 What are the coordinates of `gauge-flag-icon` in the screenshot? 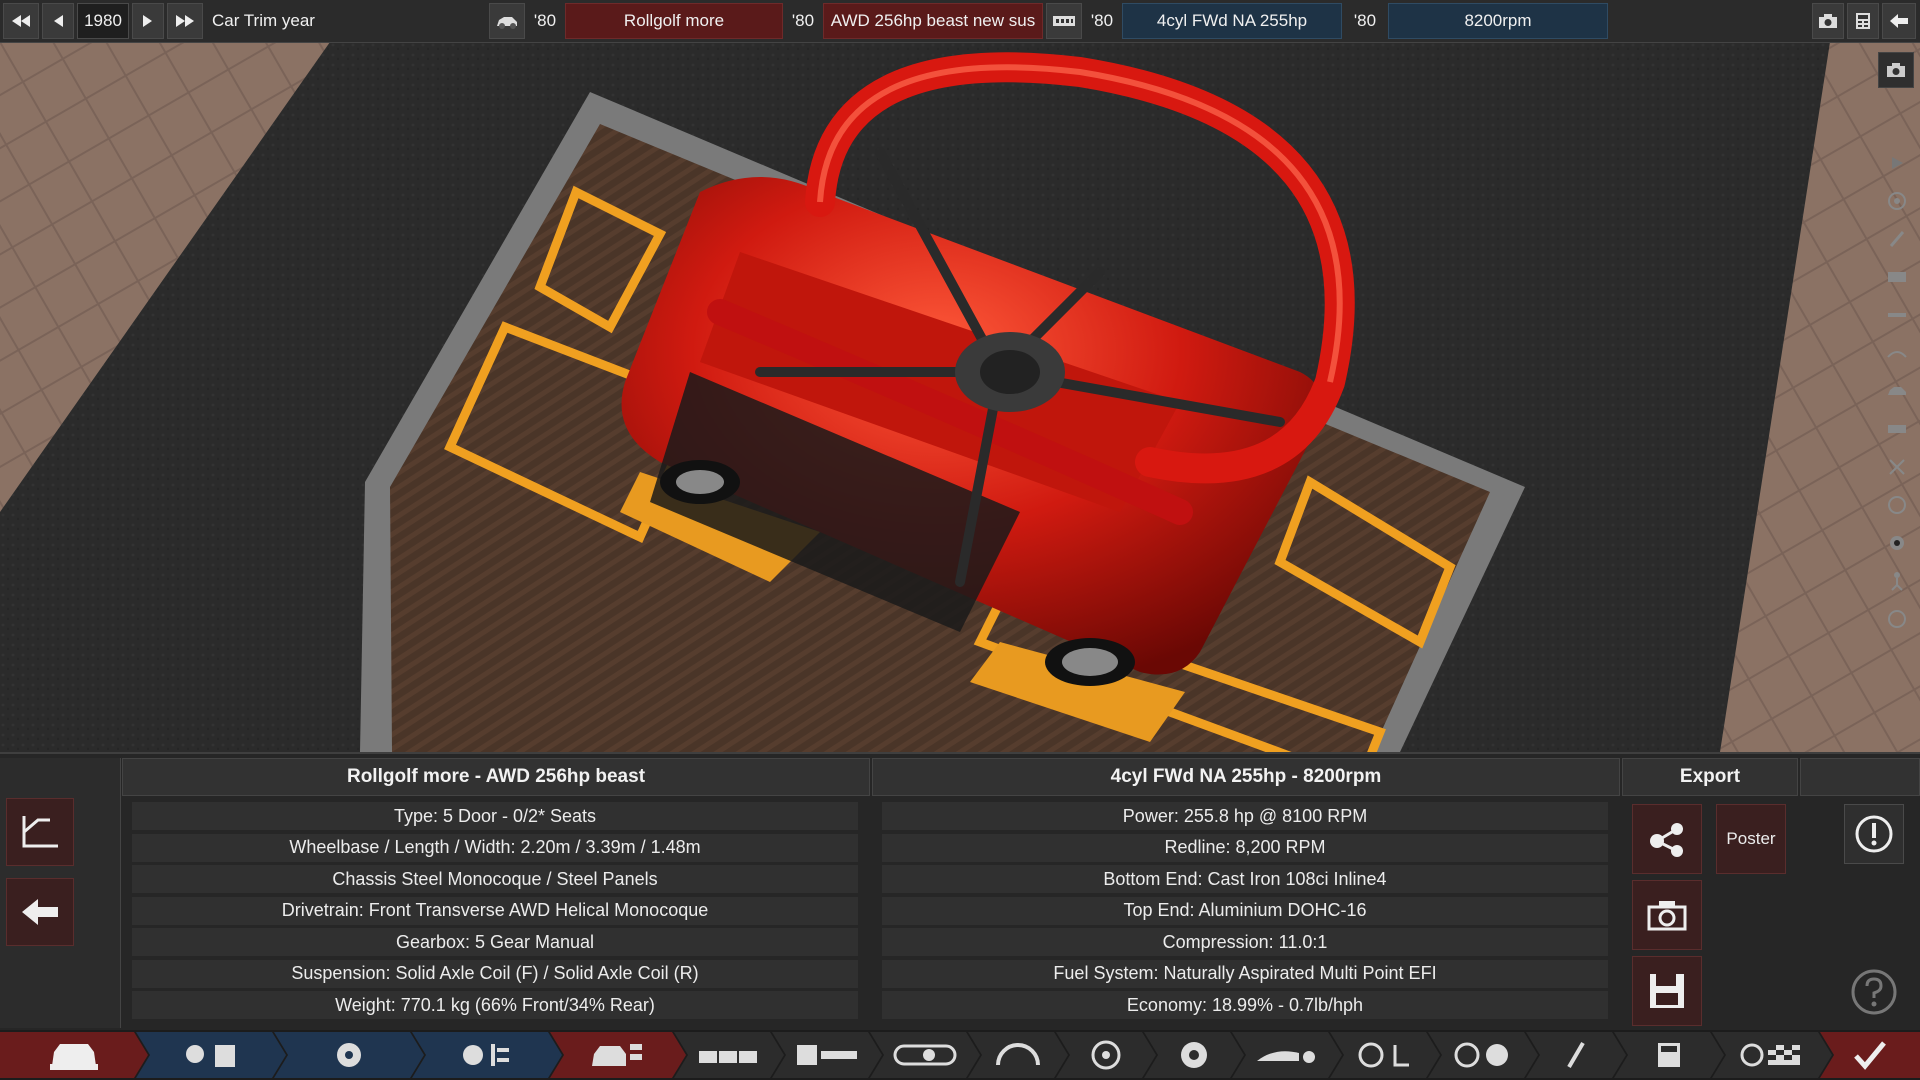 It's located at (1772, 1055).